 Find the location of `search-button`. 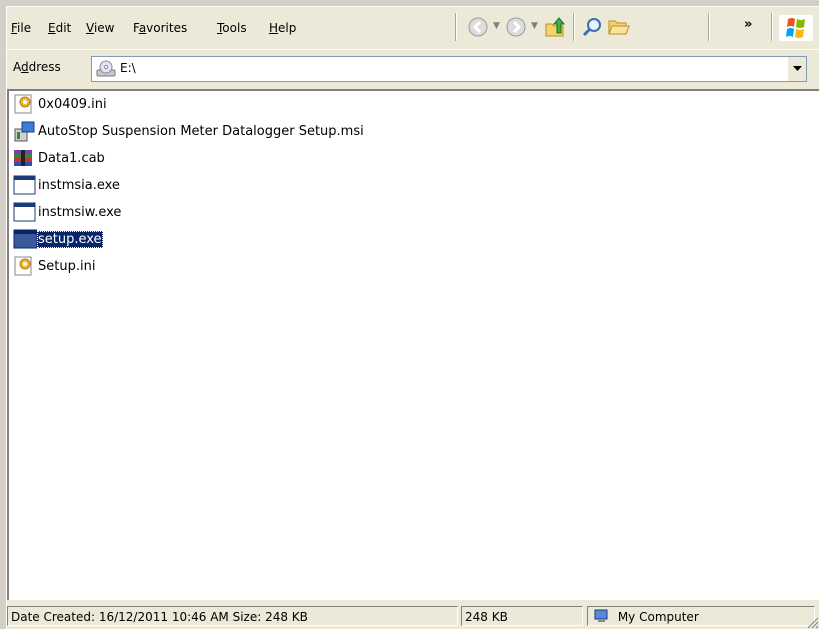

search-button is located at coordinates (592, 27).